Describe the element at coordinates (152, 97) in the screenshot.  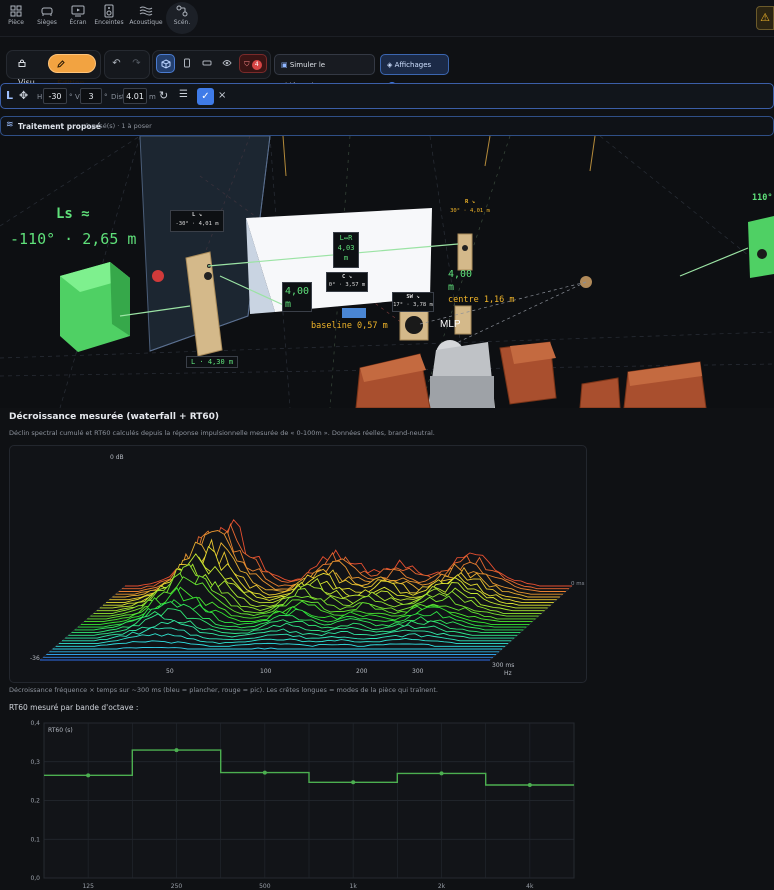
I see `dist-unit: m` at that location.